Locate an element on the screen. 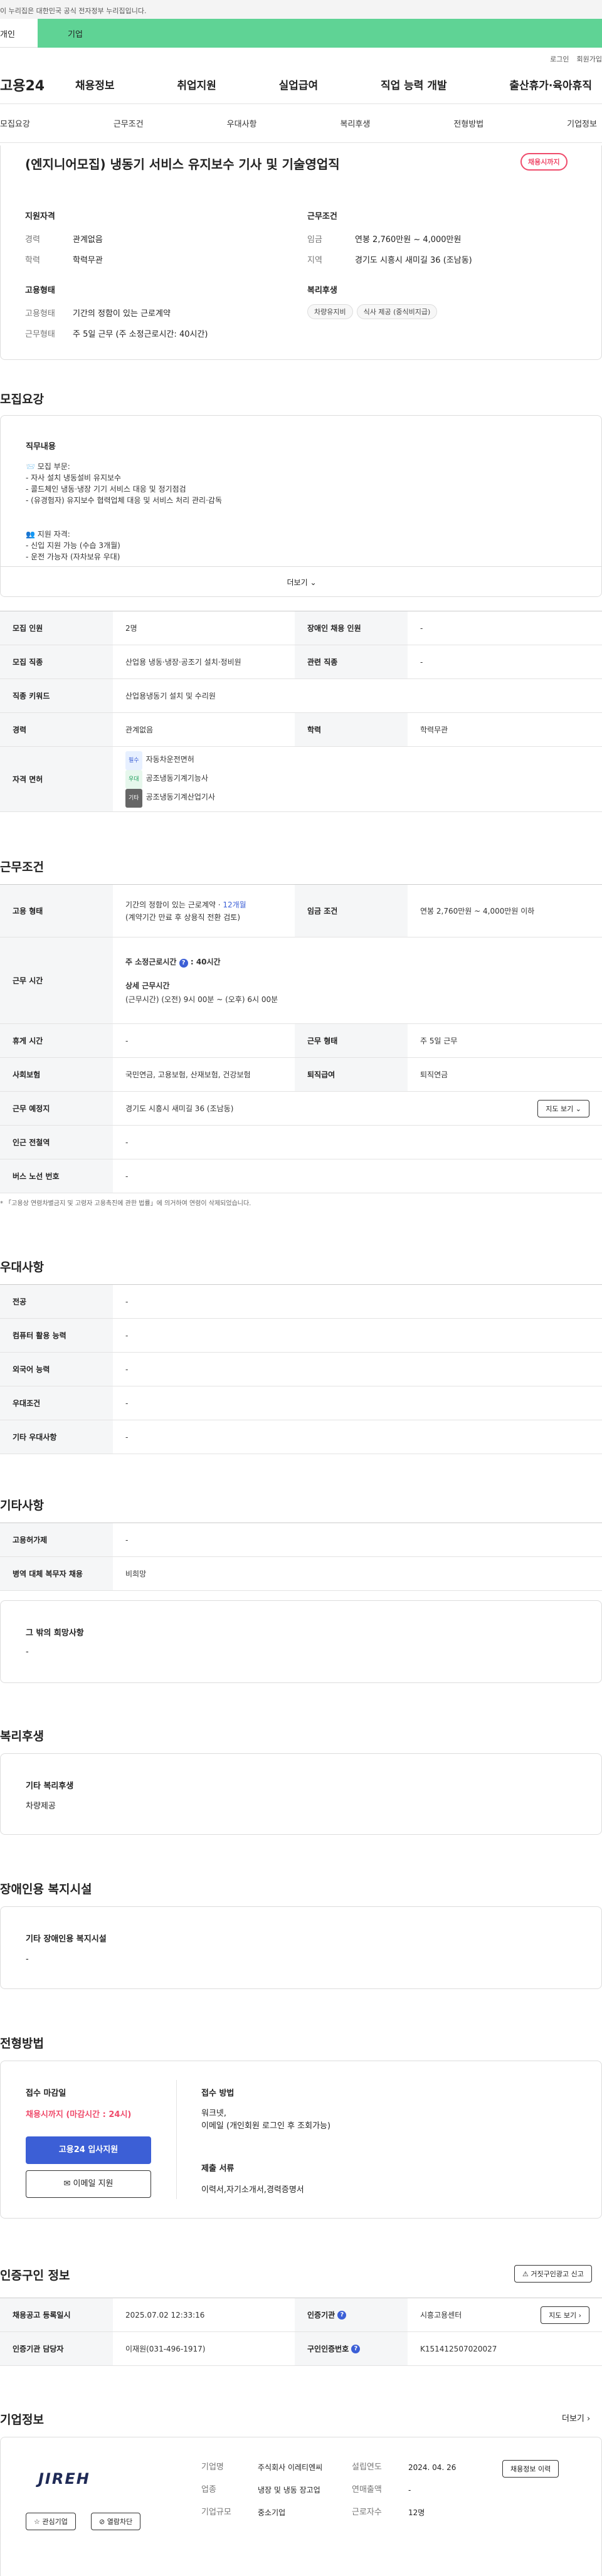 This screenshot has width=602, height=2576. gnb-item-jobs: 채용정보 is located at coordinates (95, 84).